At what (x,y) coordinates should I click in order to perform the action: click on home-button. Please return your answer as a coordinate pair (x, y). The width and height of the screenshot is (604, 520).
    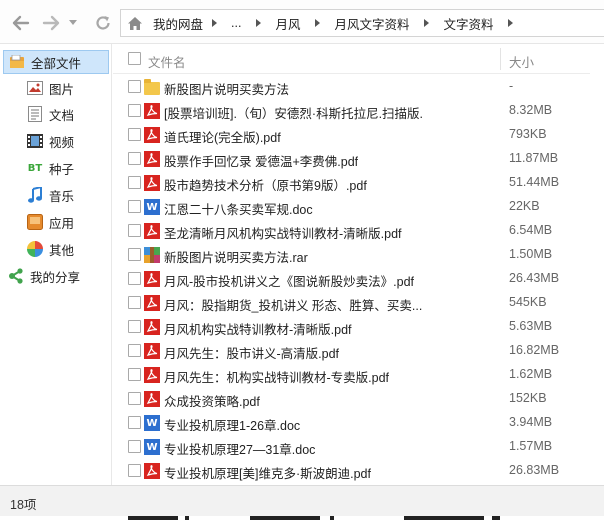
    Looking at the image, I should click on (135, 23).